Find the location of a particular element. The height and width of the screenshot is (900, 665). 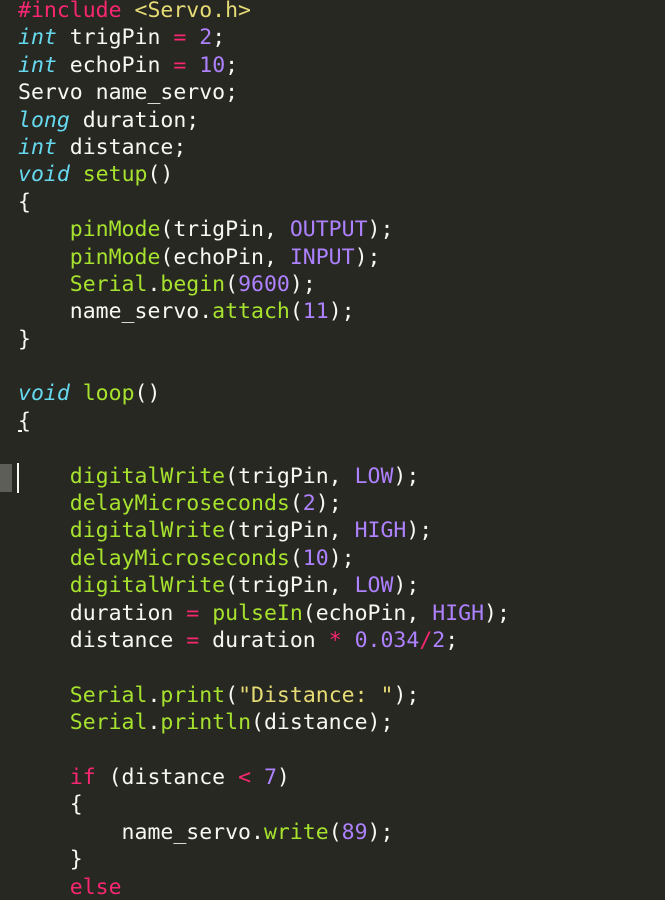

code-token: pinMode is located at coordinates (115, 257).